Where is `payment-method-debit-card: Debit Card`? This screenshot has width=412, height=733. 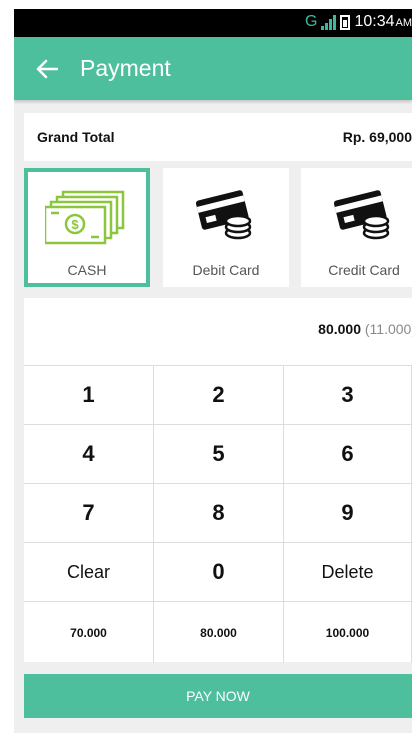 payment-method-debit-card: Debit Card is located at coordinates (226, 227).